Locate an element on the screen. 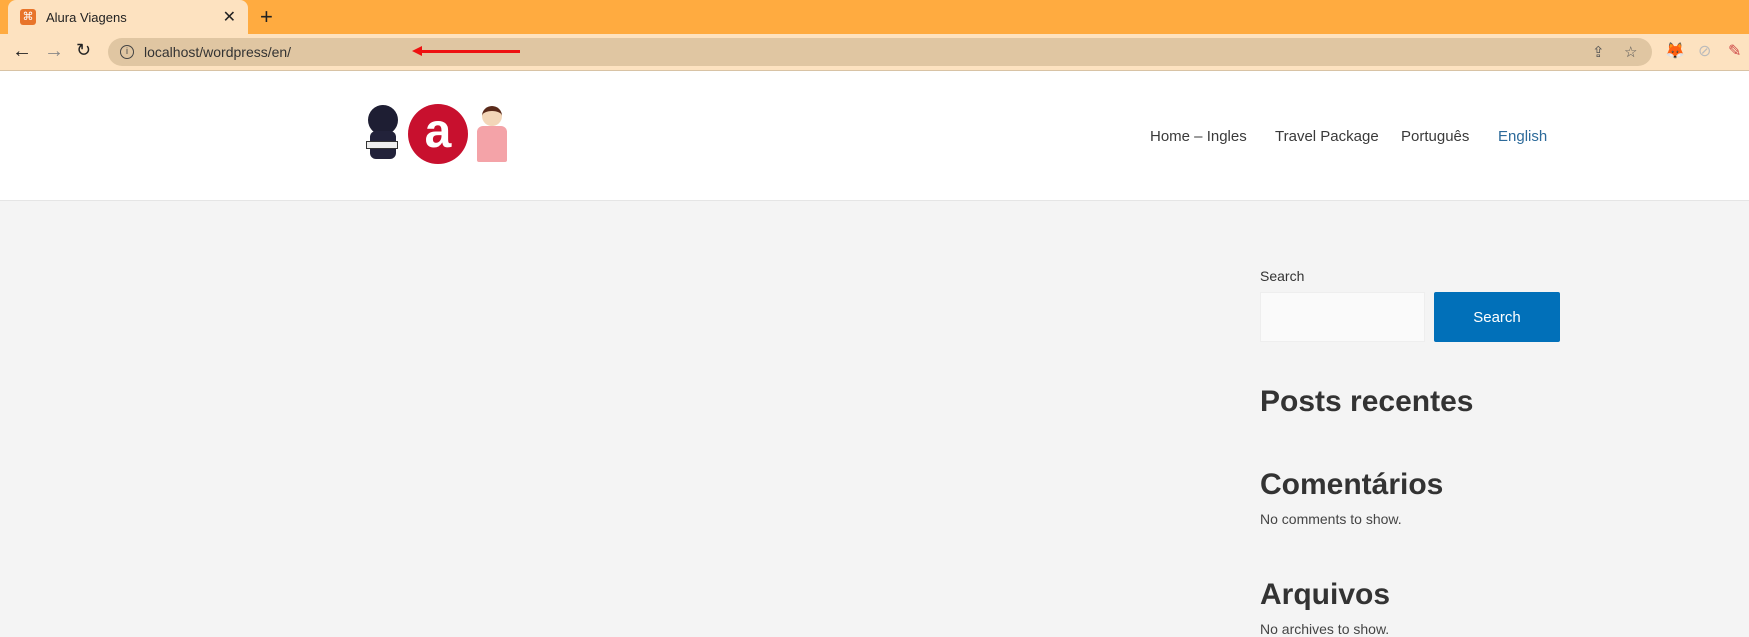 This screenshot has height=637, width=1749. reload-icon: ↻ is located at coordinates (83, 50).